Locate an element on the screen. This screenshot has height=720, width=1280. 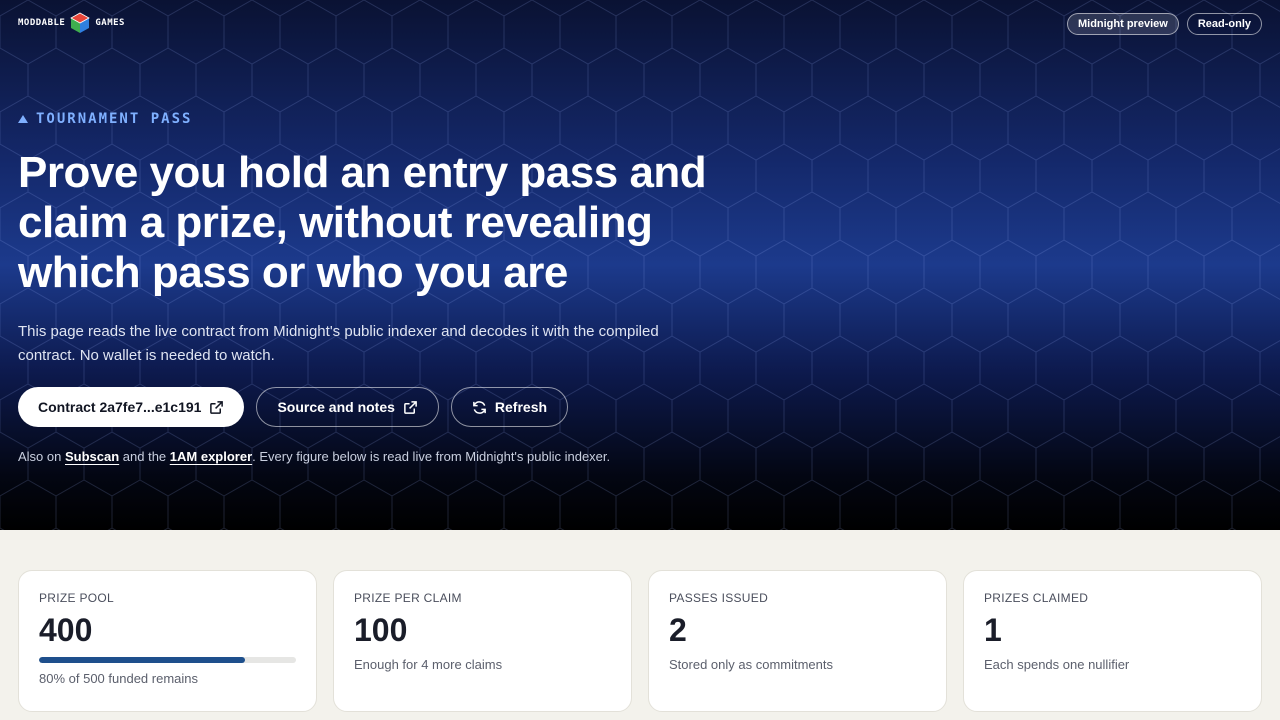
brand-name-left: MODDABLE is located at coordinates (42, 23).